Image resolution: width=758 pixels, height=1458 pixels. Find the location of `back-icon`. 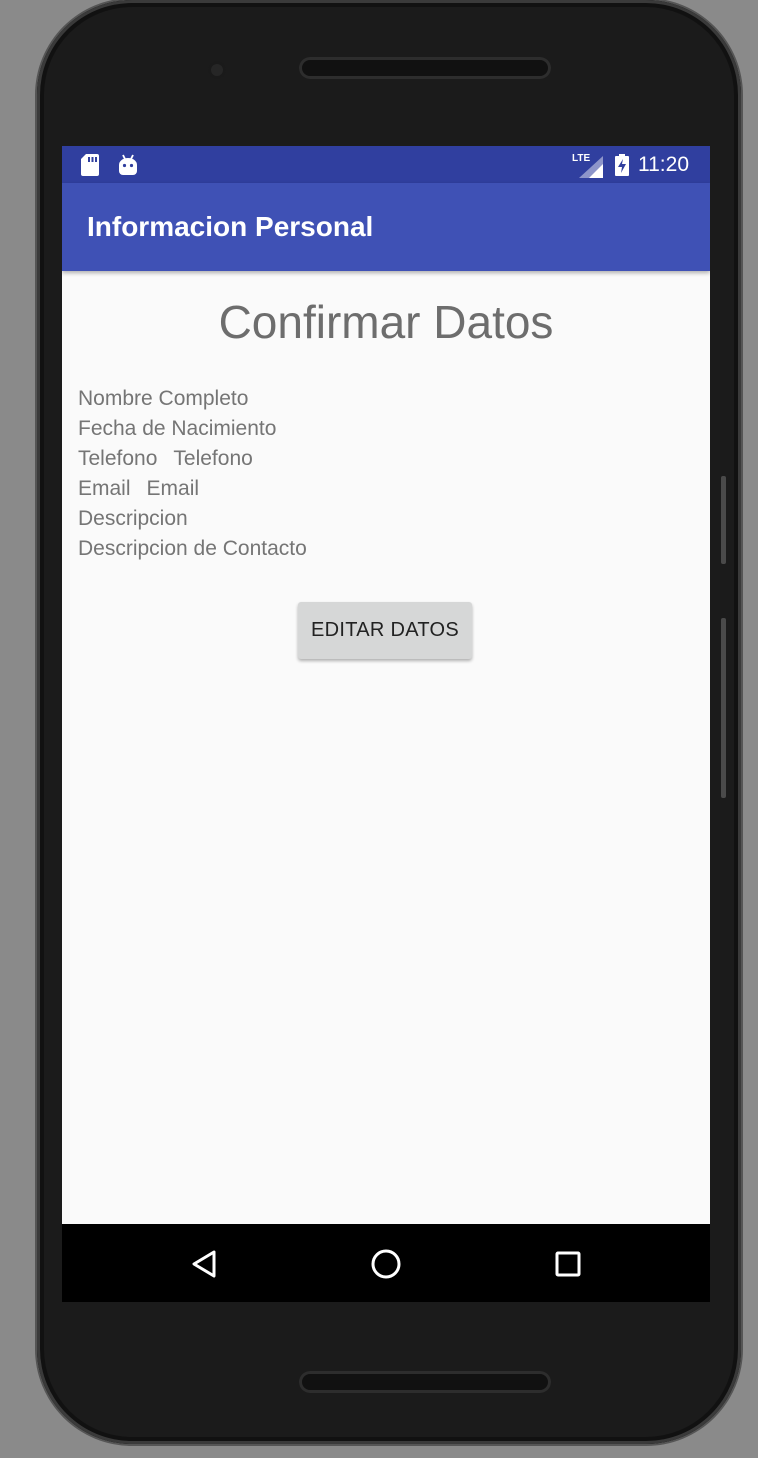

back-icon is located at coordinates (204, 1264).